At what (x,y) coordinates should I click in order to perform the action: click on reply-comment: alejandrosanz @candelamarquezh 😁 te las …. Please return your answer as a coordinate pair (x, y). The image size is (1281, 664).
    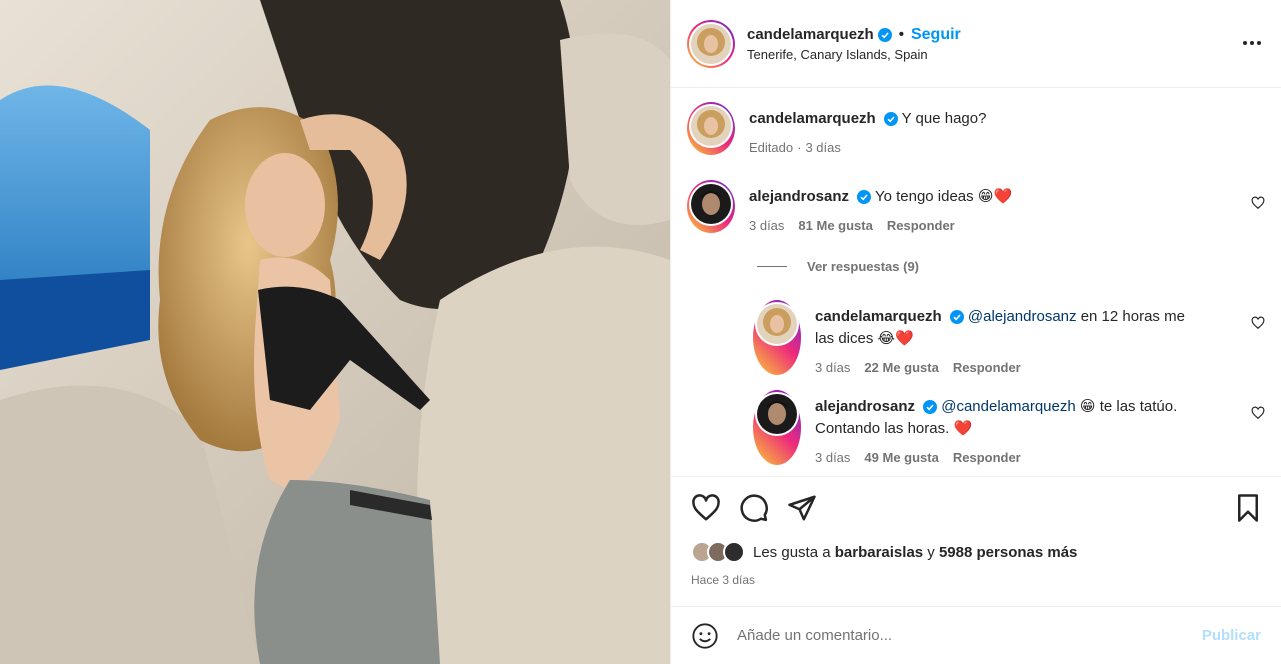
    Looking at the image, I should click on (1009, 427).